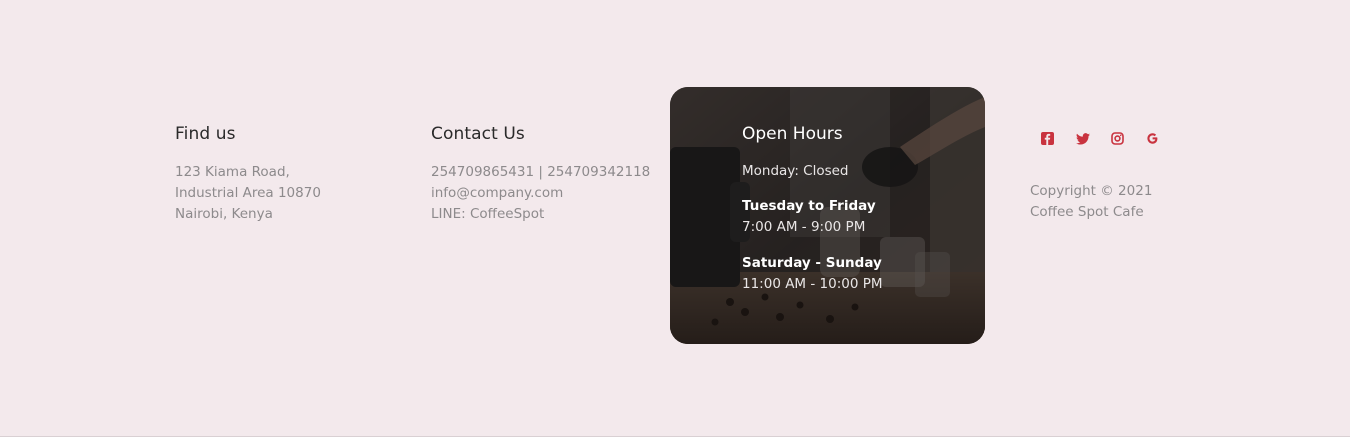  I want to click on social-links, so click(1100, 138).